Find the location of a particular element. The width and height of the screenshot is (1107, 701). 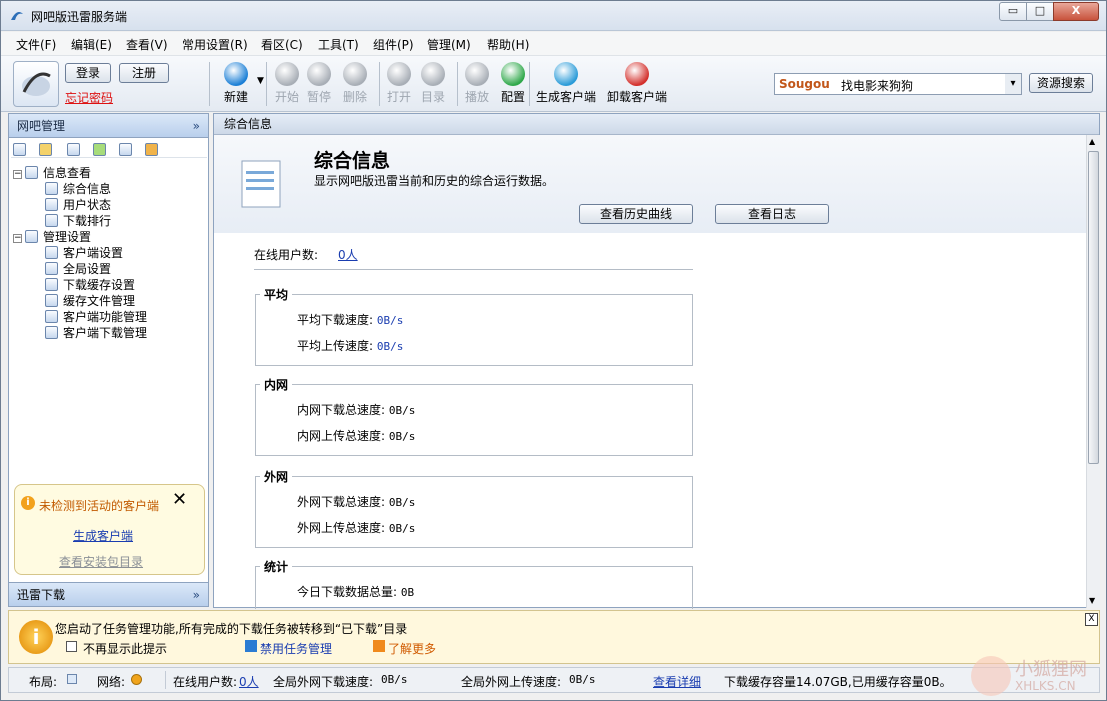

close-notification-button: X is located at coordinates (1091, 619).